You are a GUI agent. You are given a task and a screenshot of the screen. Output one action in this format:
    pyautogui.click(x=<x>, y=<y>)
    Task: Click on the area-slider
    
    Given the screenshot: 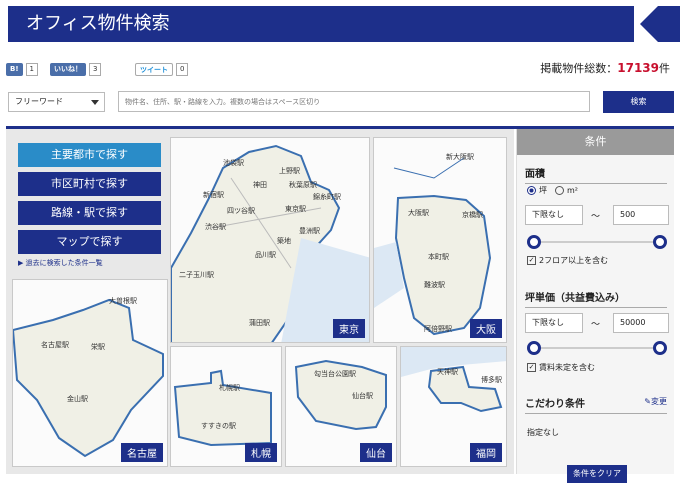 What is the action you would take?
    pyautogui.click(x=597, y=242)
    